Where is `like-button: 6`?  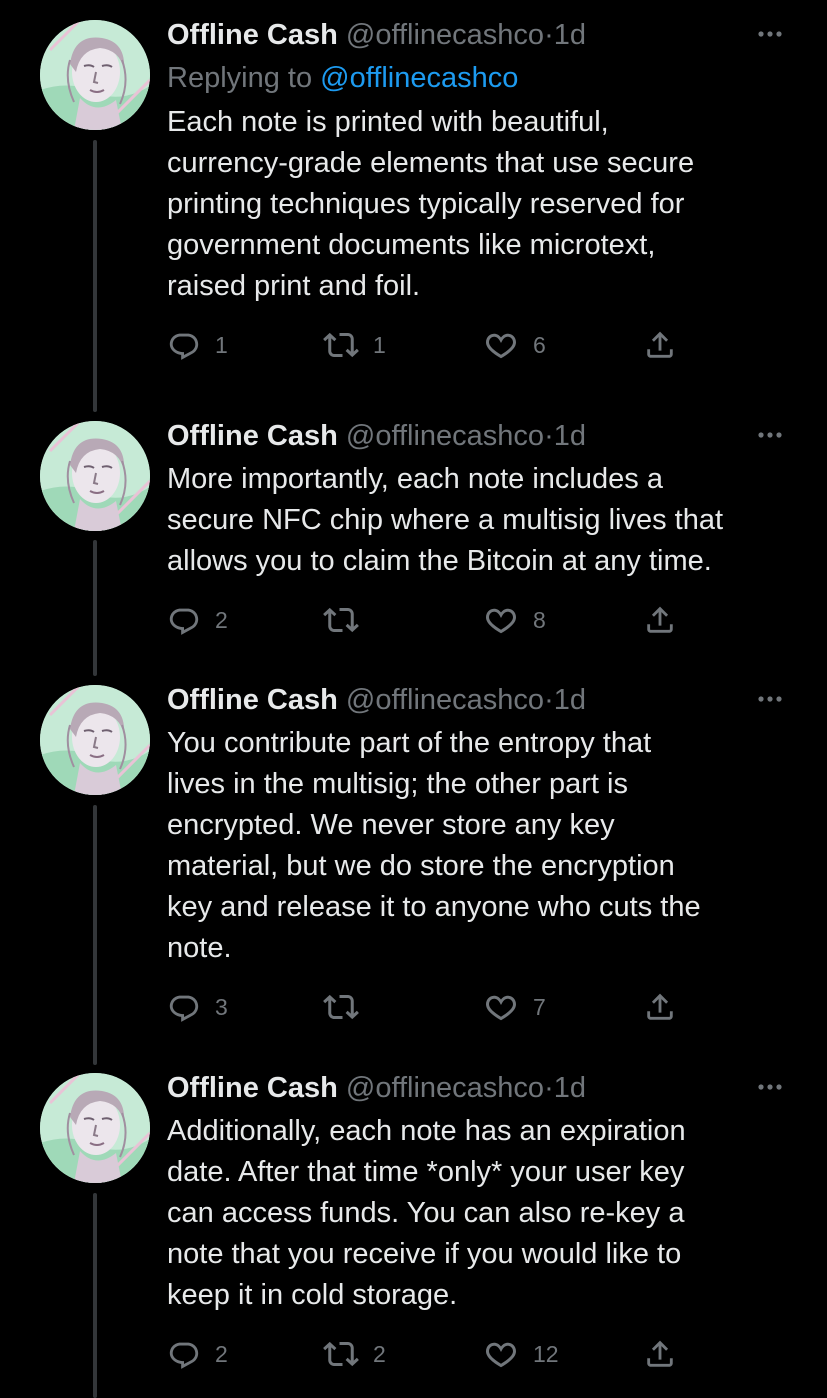
like-button: 6 is located at coordinates (514, 345).